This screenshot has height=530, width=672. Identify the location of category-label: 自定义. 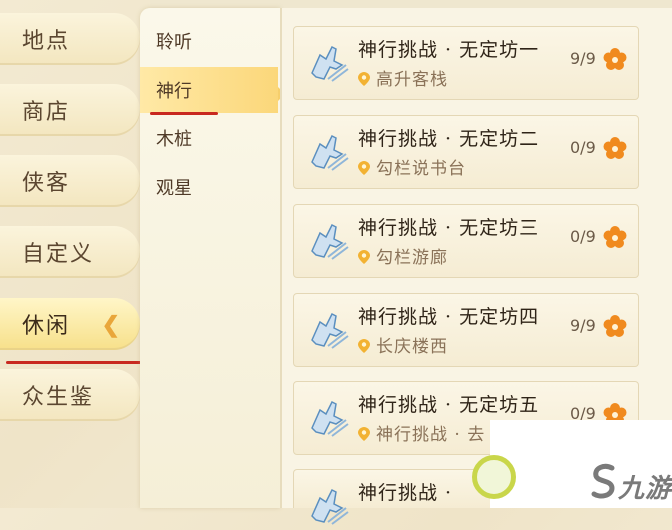
(58, 254).